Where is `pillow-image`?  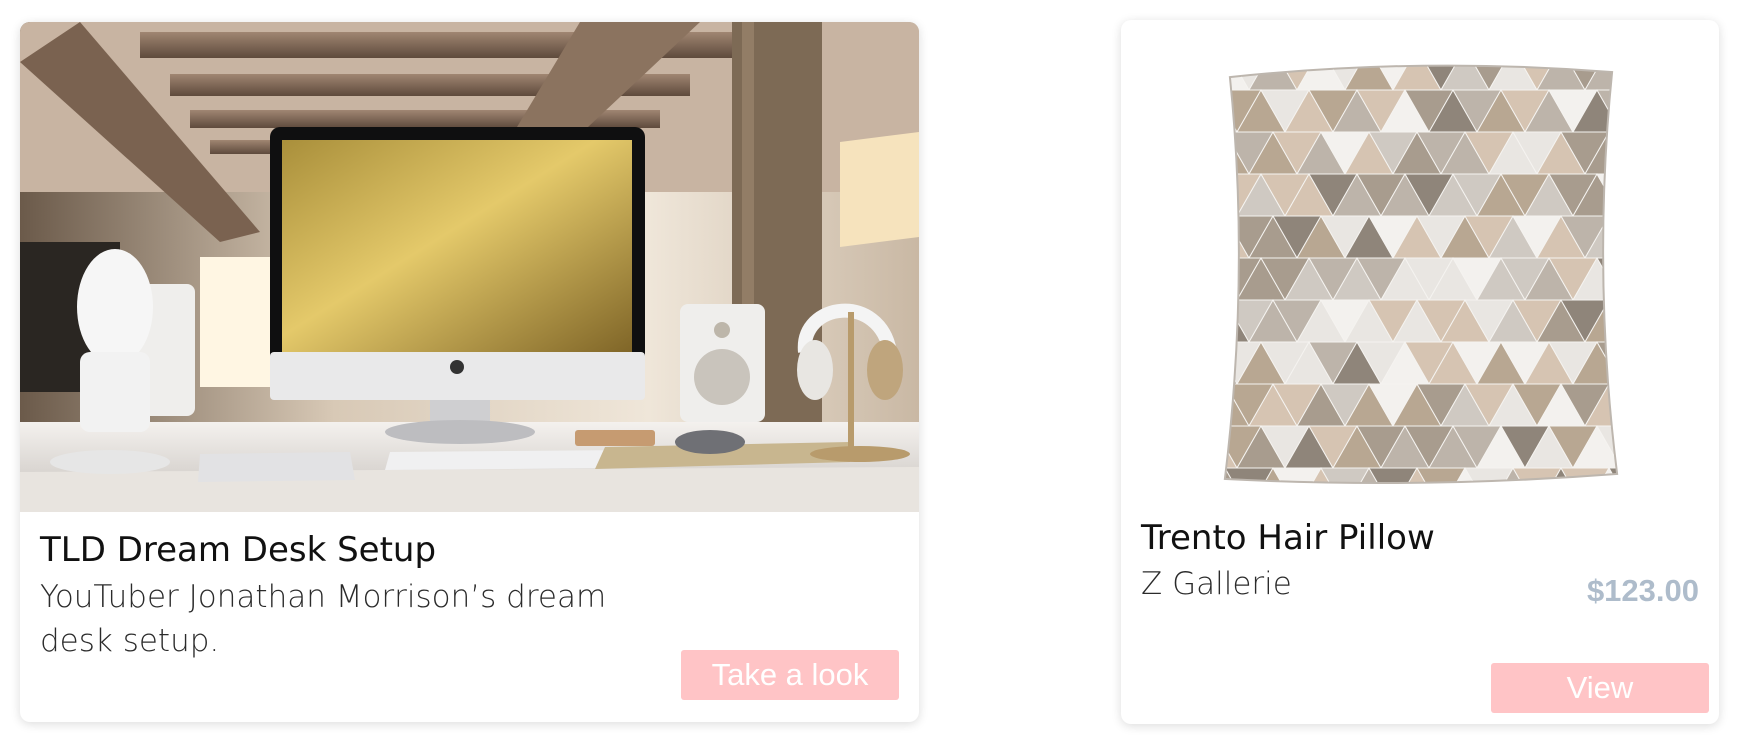
pillow-image is located at coordinates (1421, 274).